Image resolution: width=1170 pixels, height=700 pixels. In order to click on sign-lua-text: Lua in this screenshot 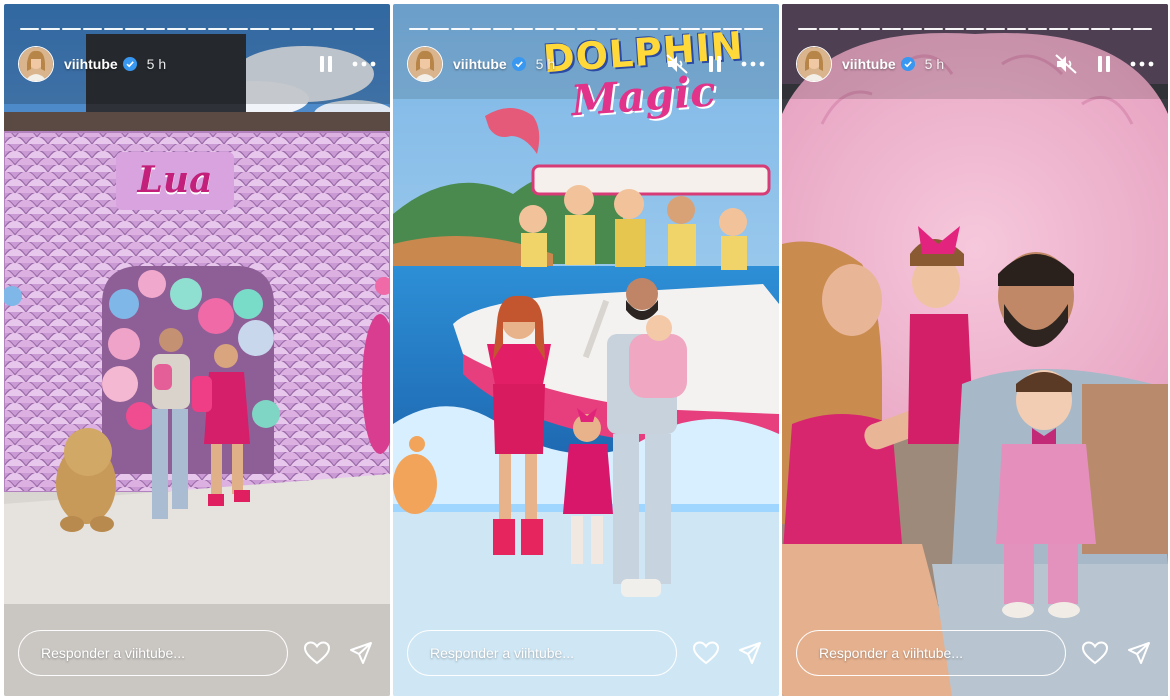, I will do `click(175, 180)`.